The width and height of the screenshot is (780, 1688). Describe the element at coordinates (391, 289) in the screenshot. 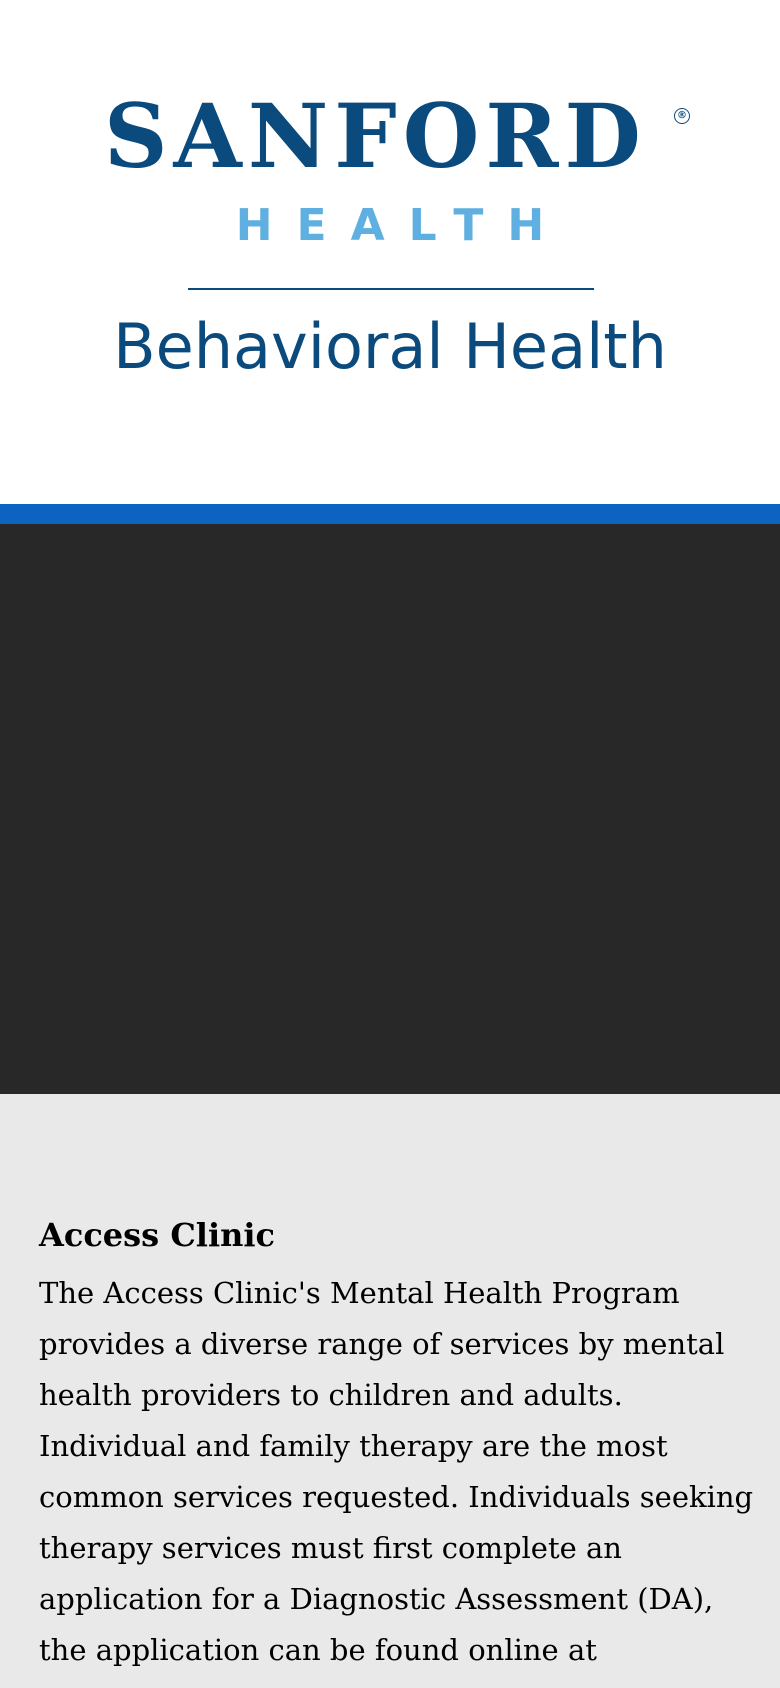

I see `logo-divider` at that location.